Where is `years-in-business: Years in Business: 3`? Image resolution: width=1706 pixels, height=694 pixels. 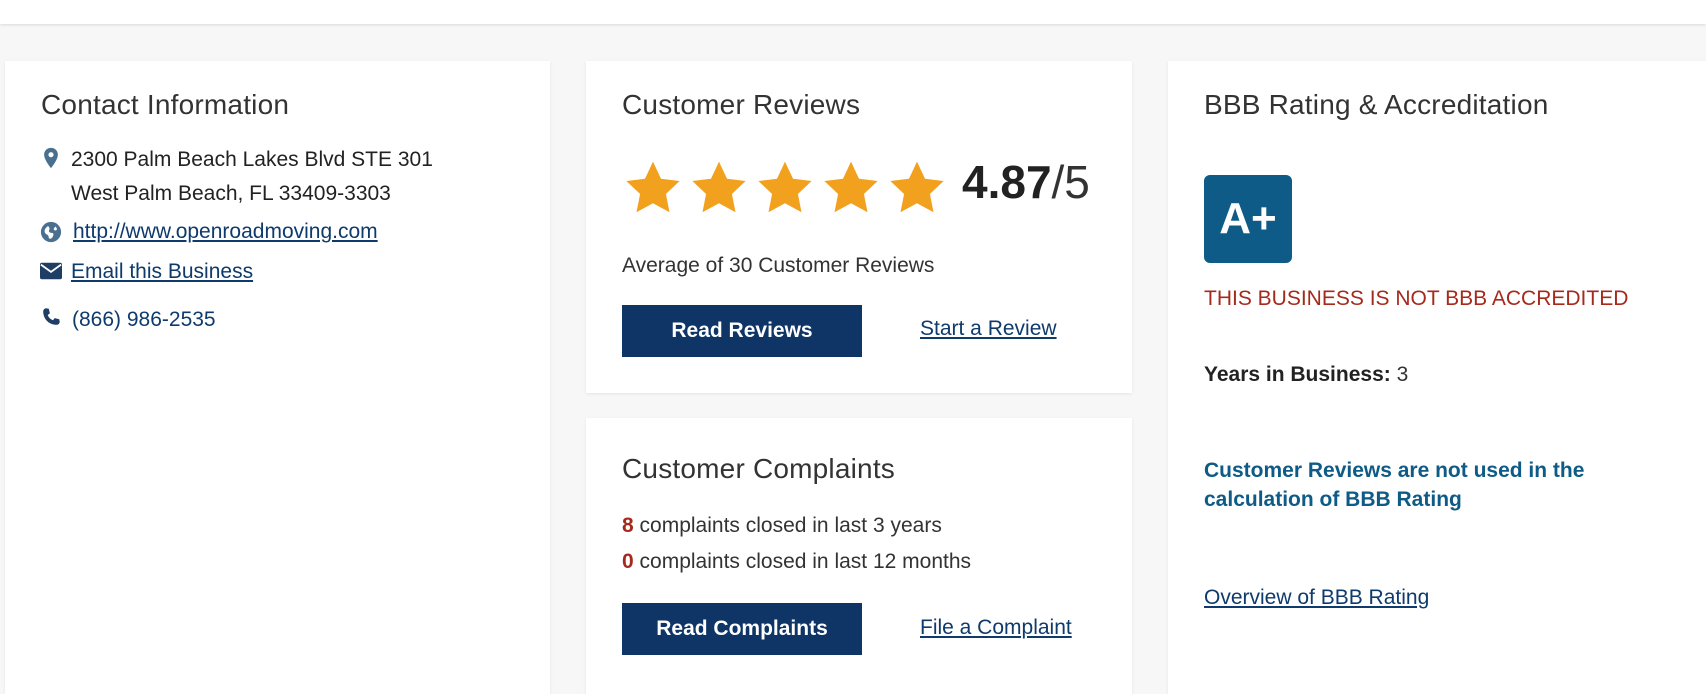 years-in-business: Years in Business: 3 is located at coordinates (1306, 375).